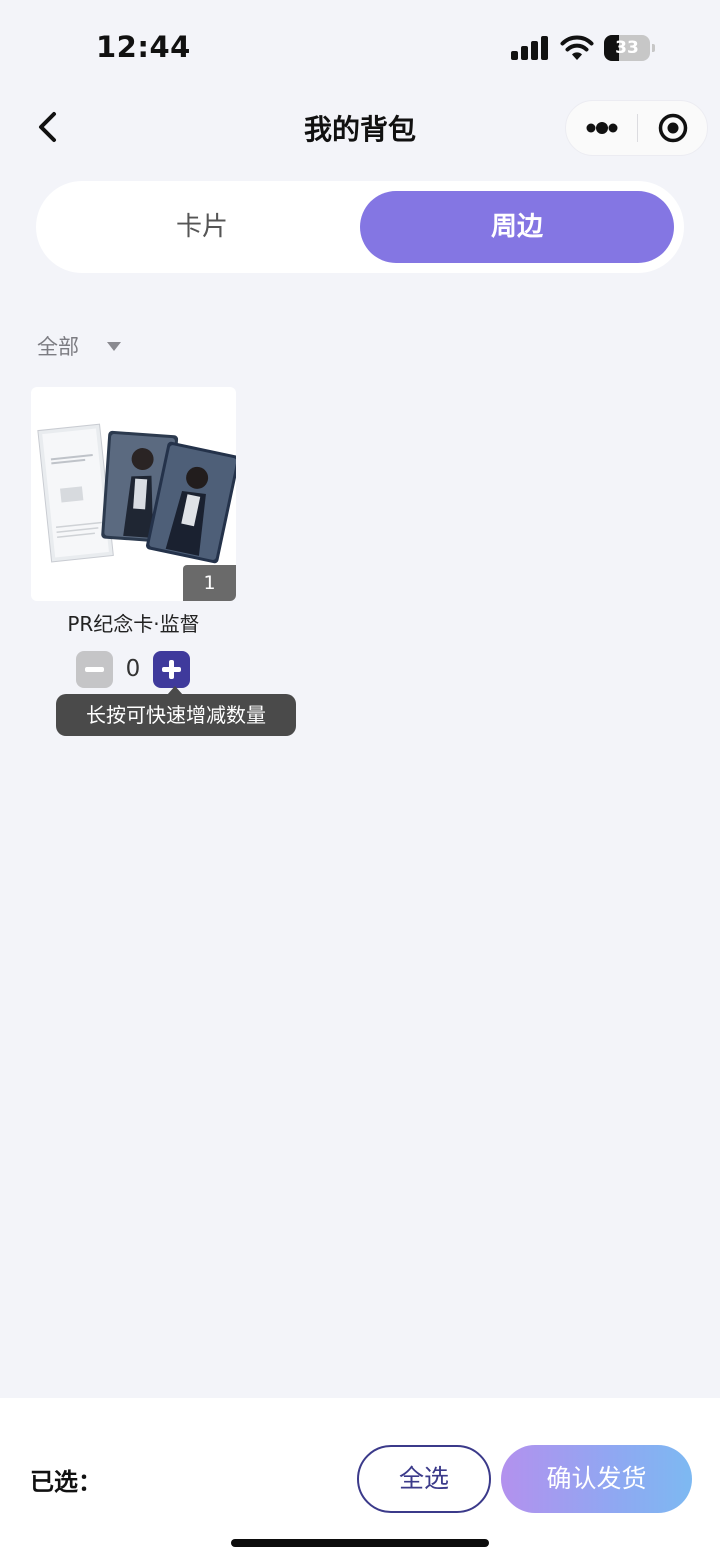 This screenshot has height=1561, width=720. I want to click on increase-quantity-button, so click(171, 669).